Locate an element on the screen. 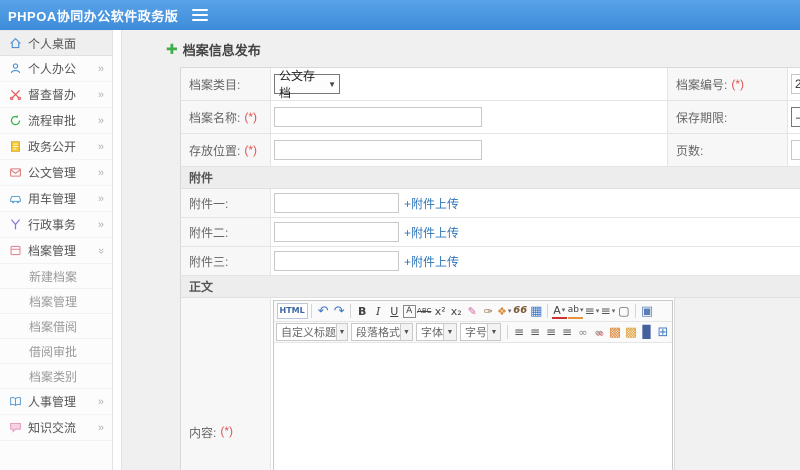 This screenshot has width=800, height=470. sidebar-item-admin-affairs: 行政事务 » is located at coordinates (56, 225).